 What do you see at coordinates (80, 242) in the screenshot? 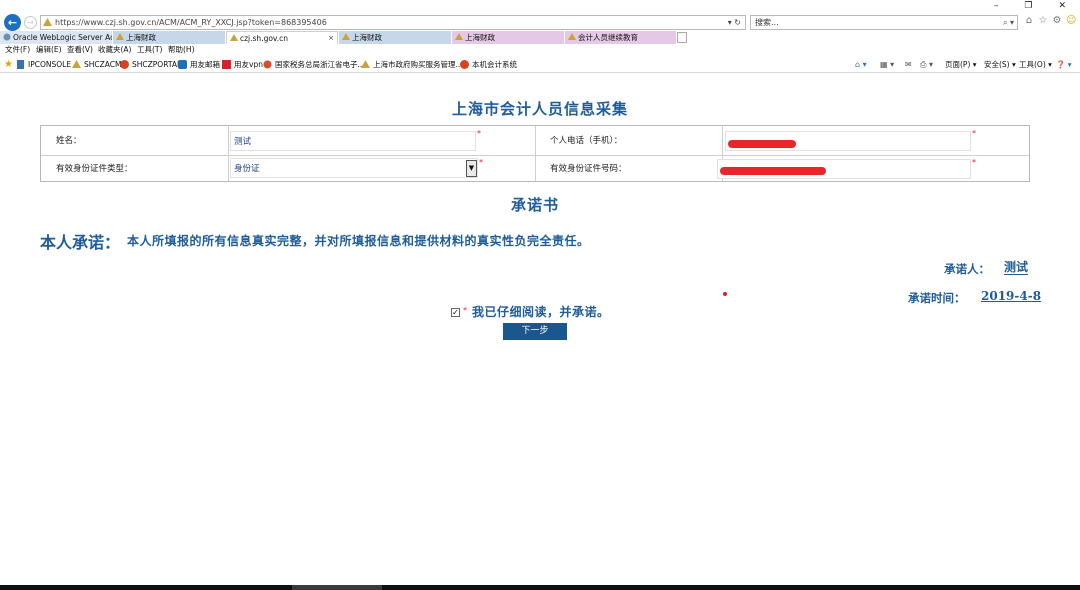
I see `pledge-lead: 本人承诺：` at bounding box center [80, 242].